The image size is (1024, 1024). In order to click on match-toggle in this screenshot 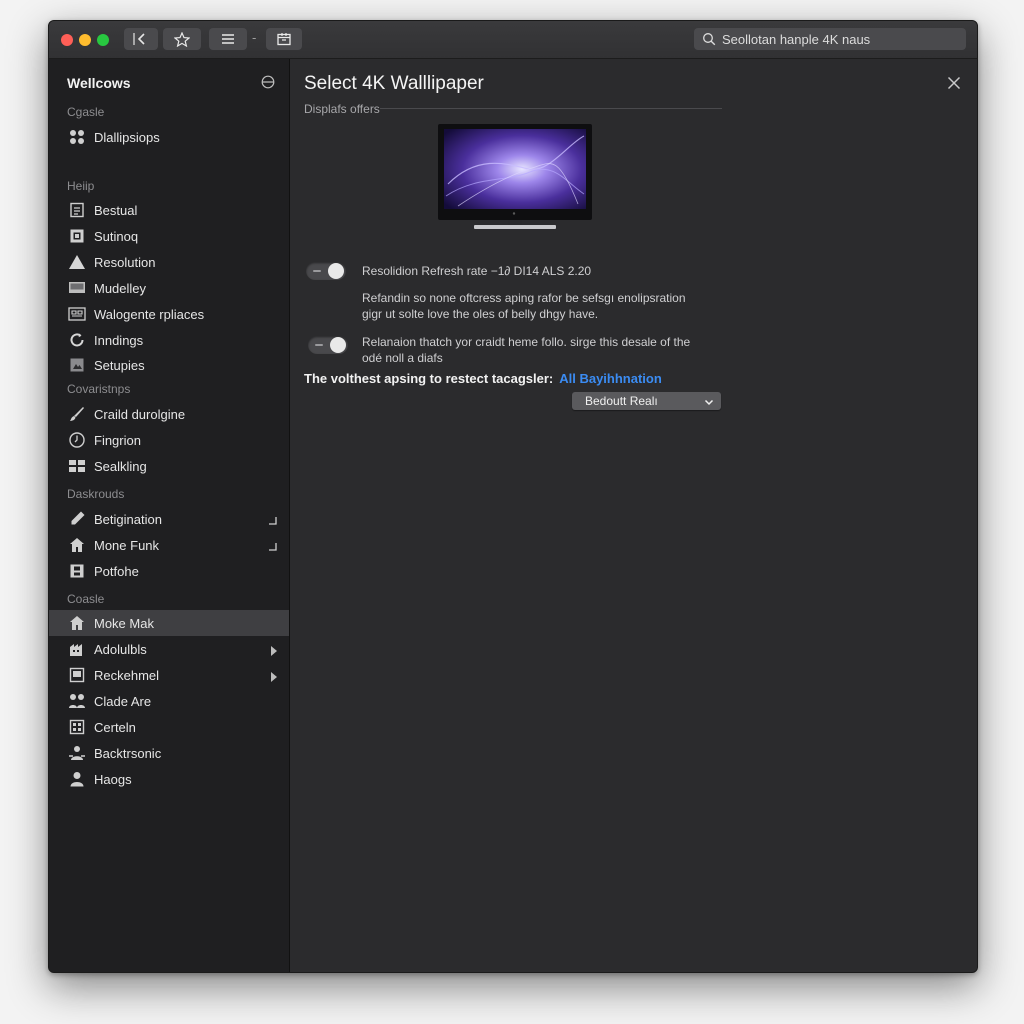, I will do `click(328, 345)`.